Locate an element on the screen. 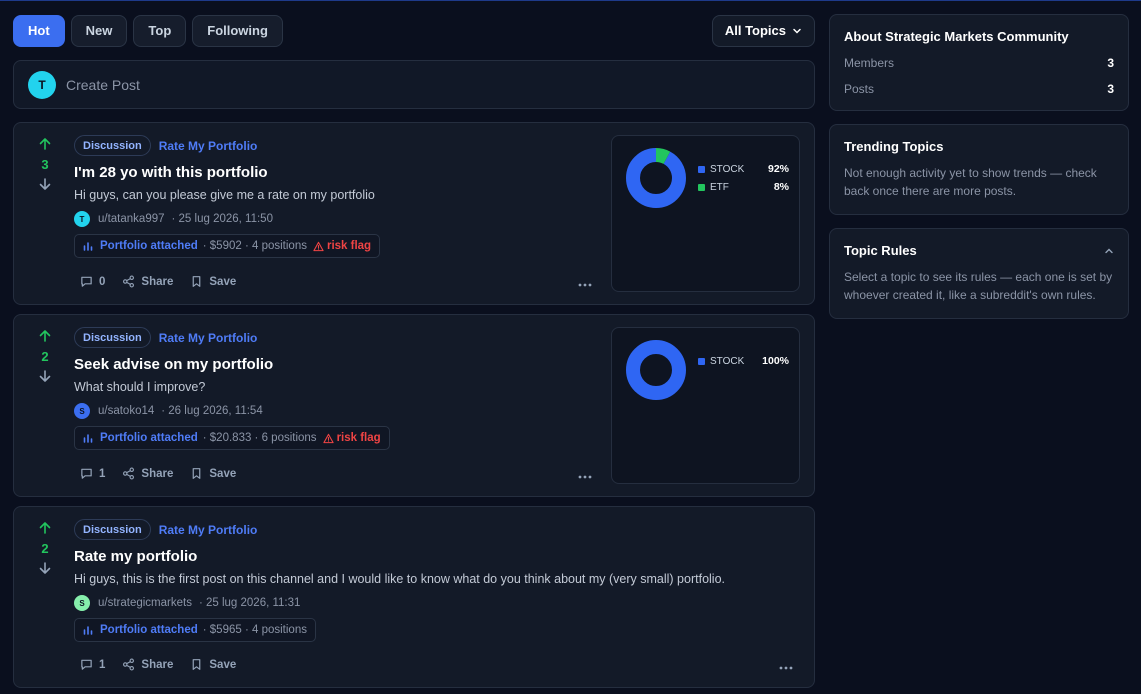 This screenshot has width=1141, height=694. topics-dropdown: All Topics is located at coordinates (763, 30).